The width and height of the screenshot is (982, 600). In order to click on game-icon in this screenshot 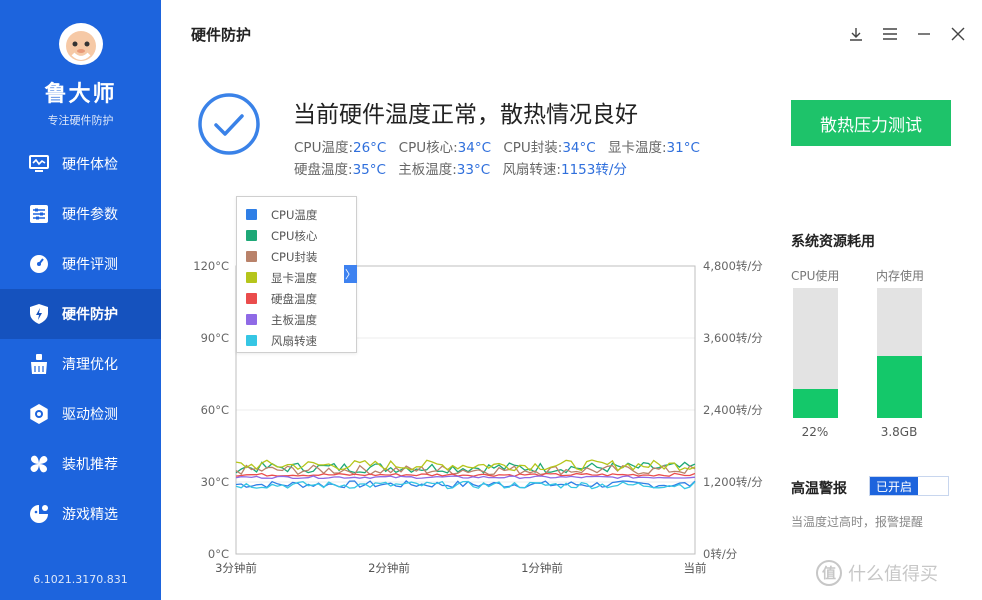, I will do `click(39, 514)`.